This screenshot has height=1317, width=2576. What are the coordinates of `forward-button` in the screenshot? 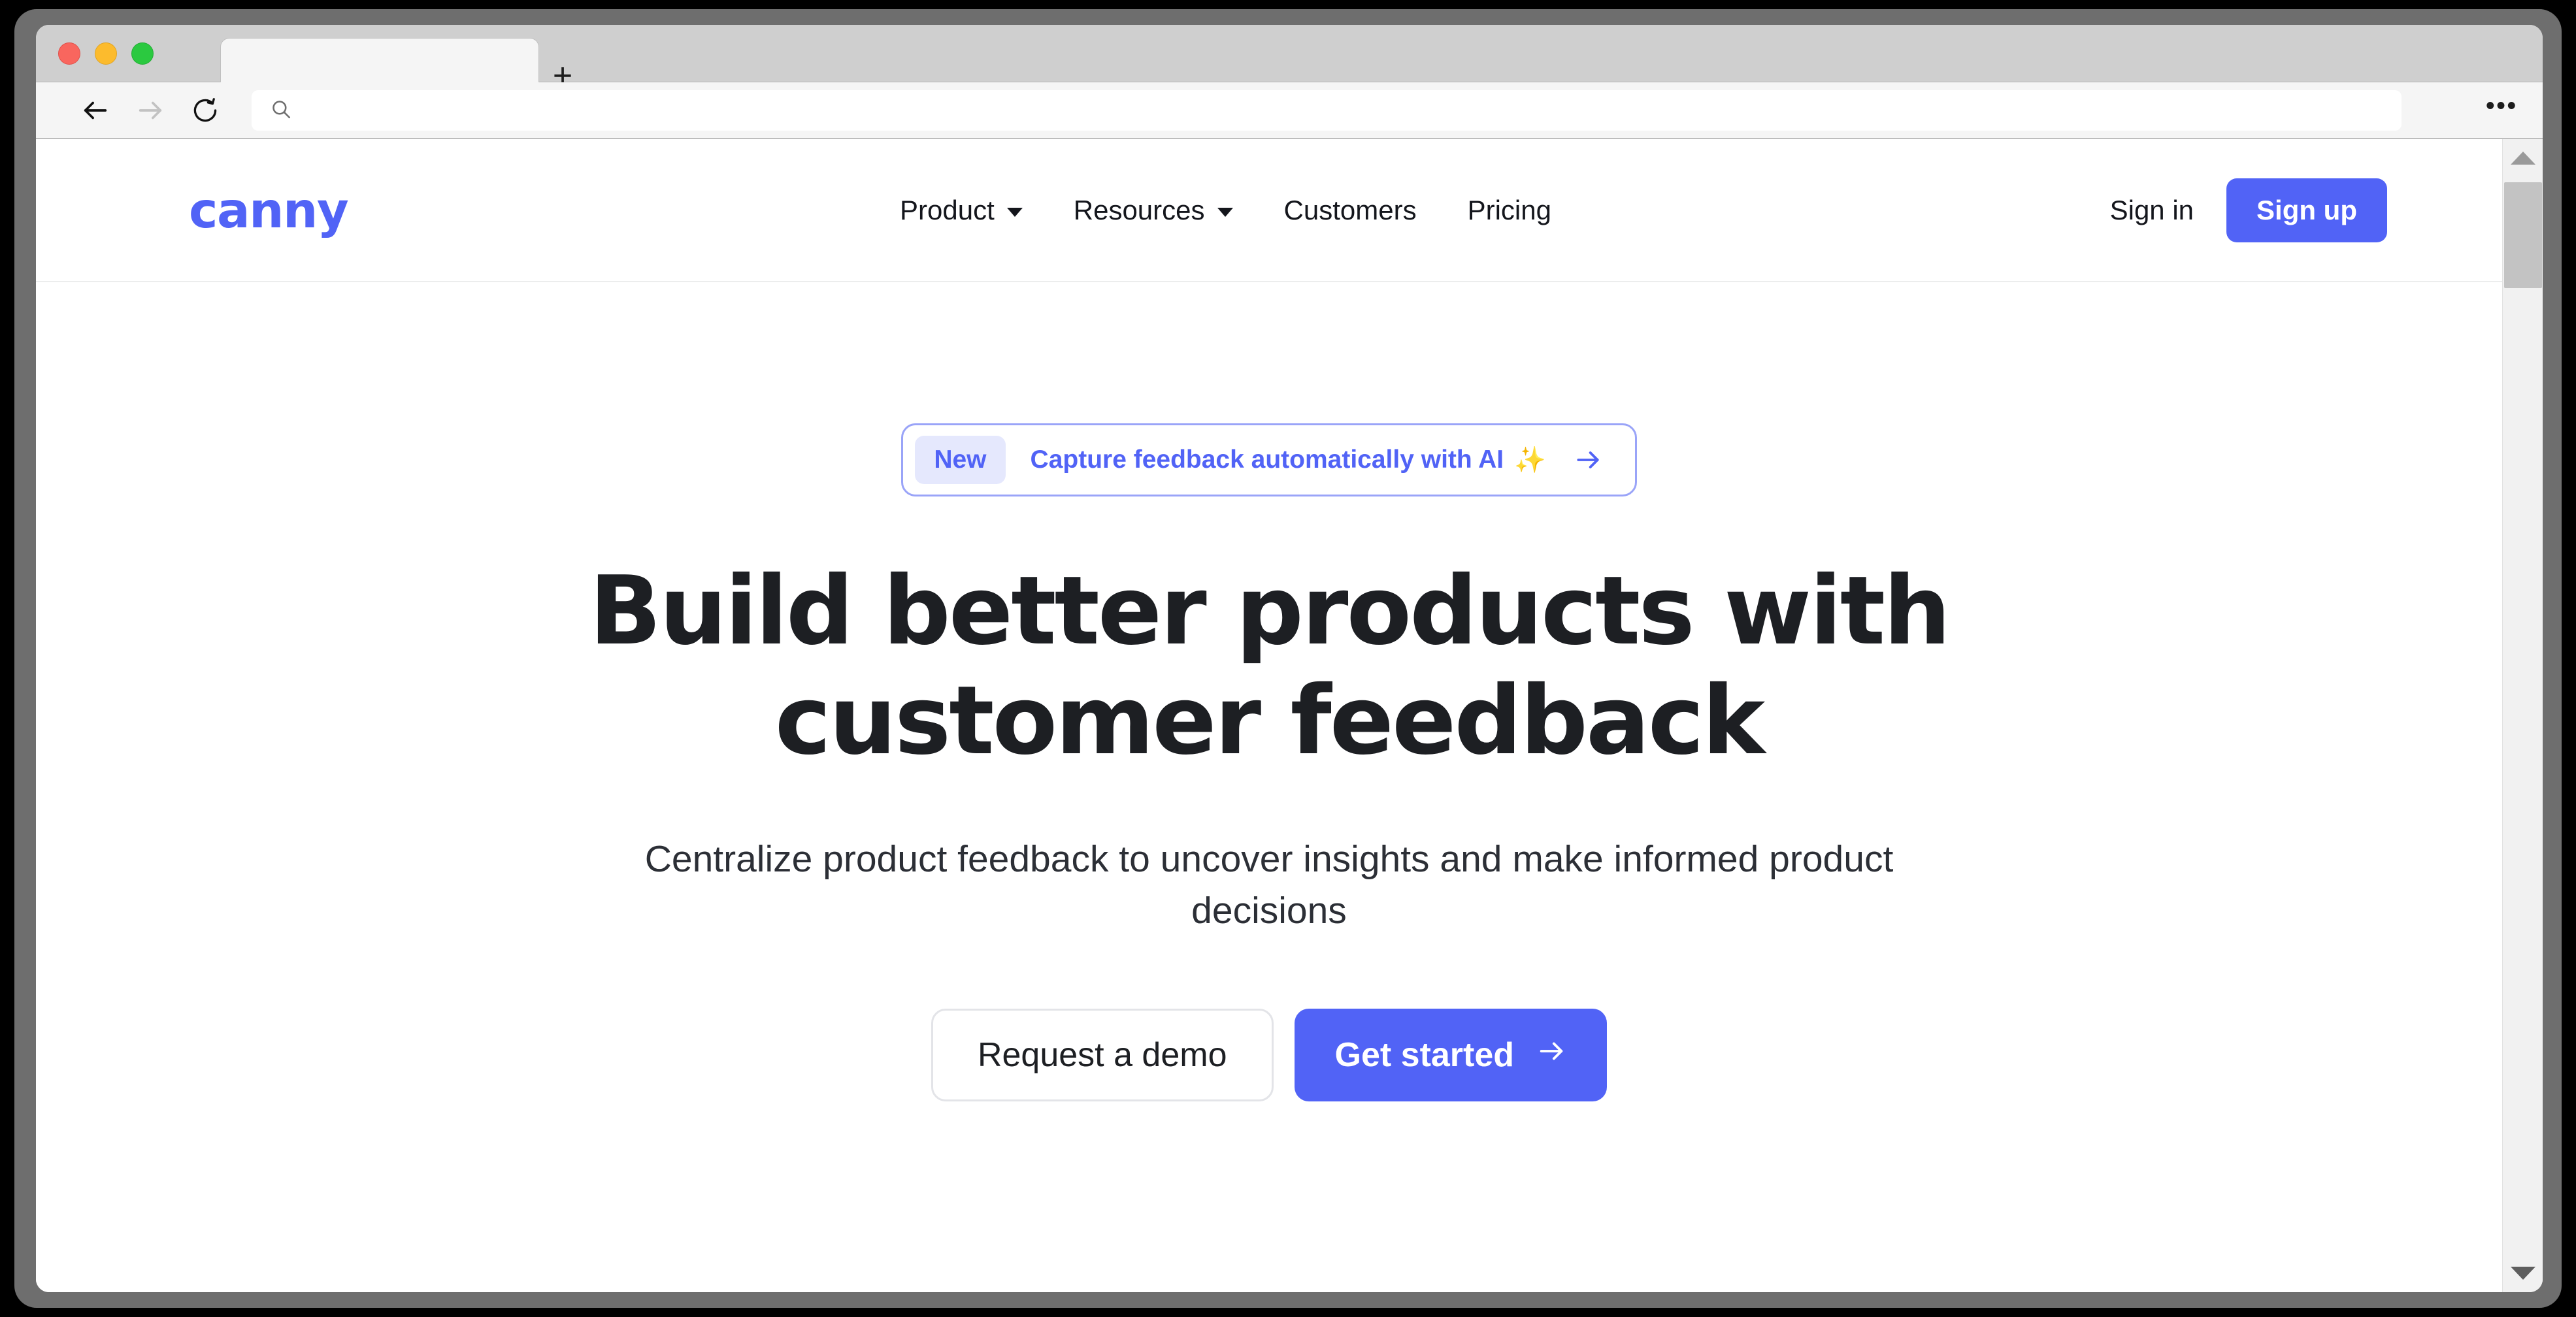 It's located at (150, 110).